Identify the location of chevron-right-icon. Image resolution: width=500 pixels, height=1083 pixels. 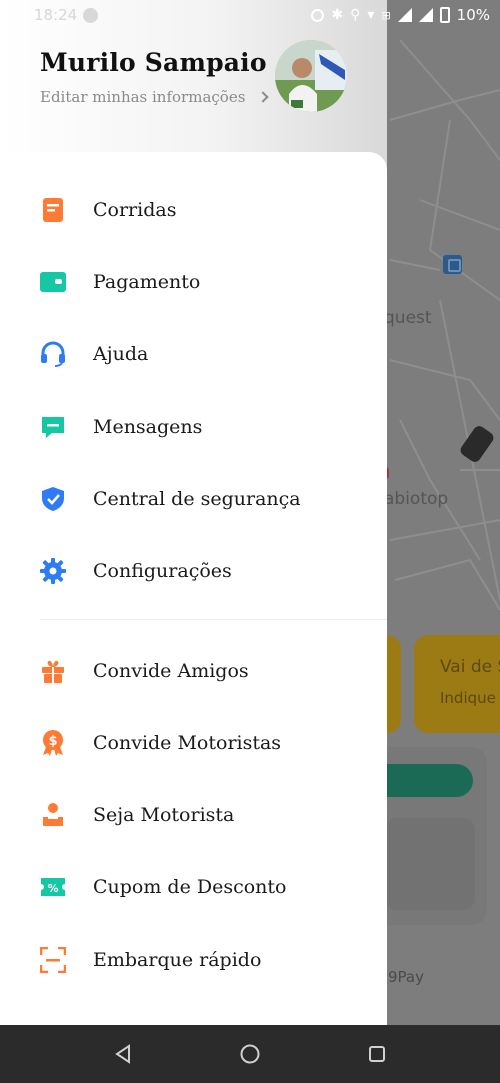
(263, 97).